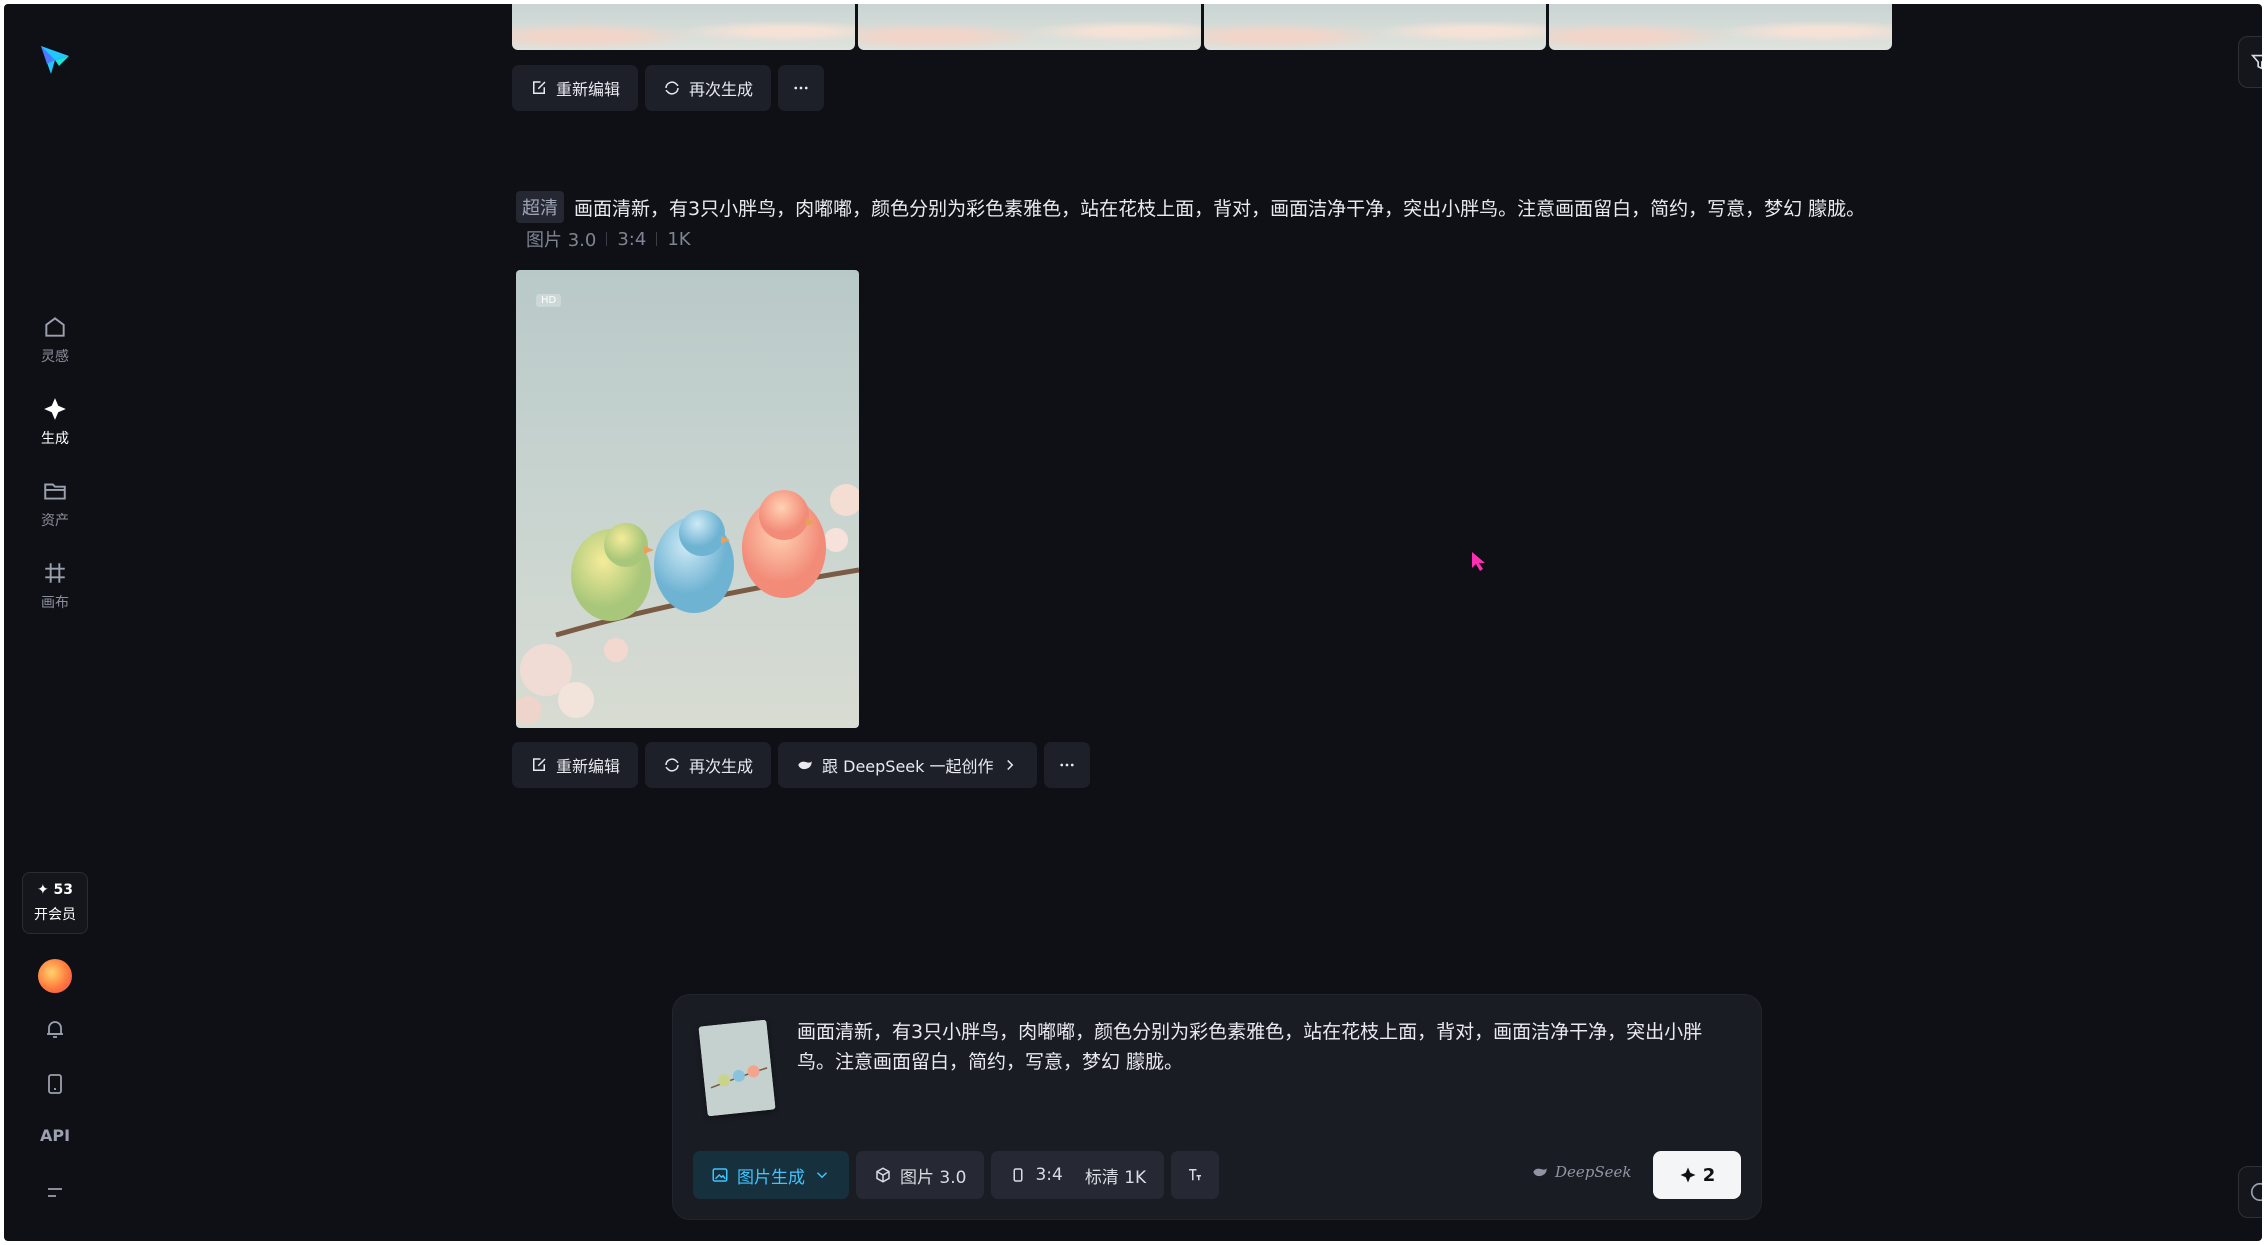  What do you see at coordinates (55, 429) in the screenshot?
I see `nav-generate: 生成` at bounding box center [55, 429].